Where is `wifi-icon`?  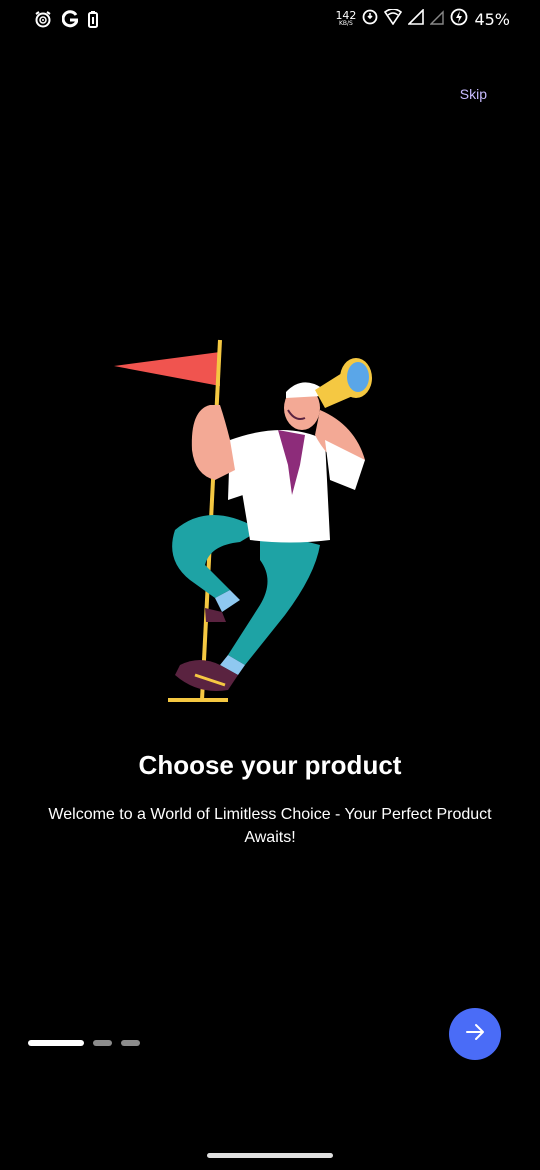 wifi-icon is located at coordinates (393, 19).